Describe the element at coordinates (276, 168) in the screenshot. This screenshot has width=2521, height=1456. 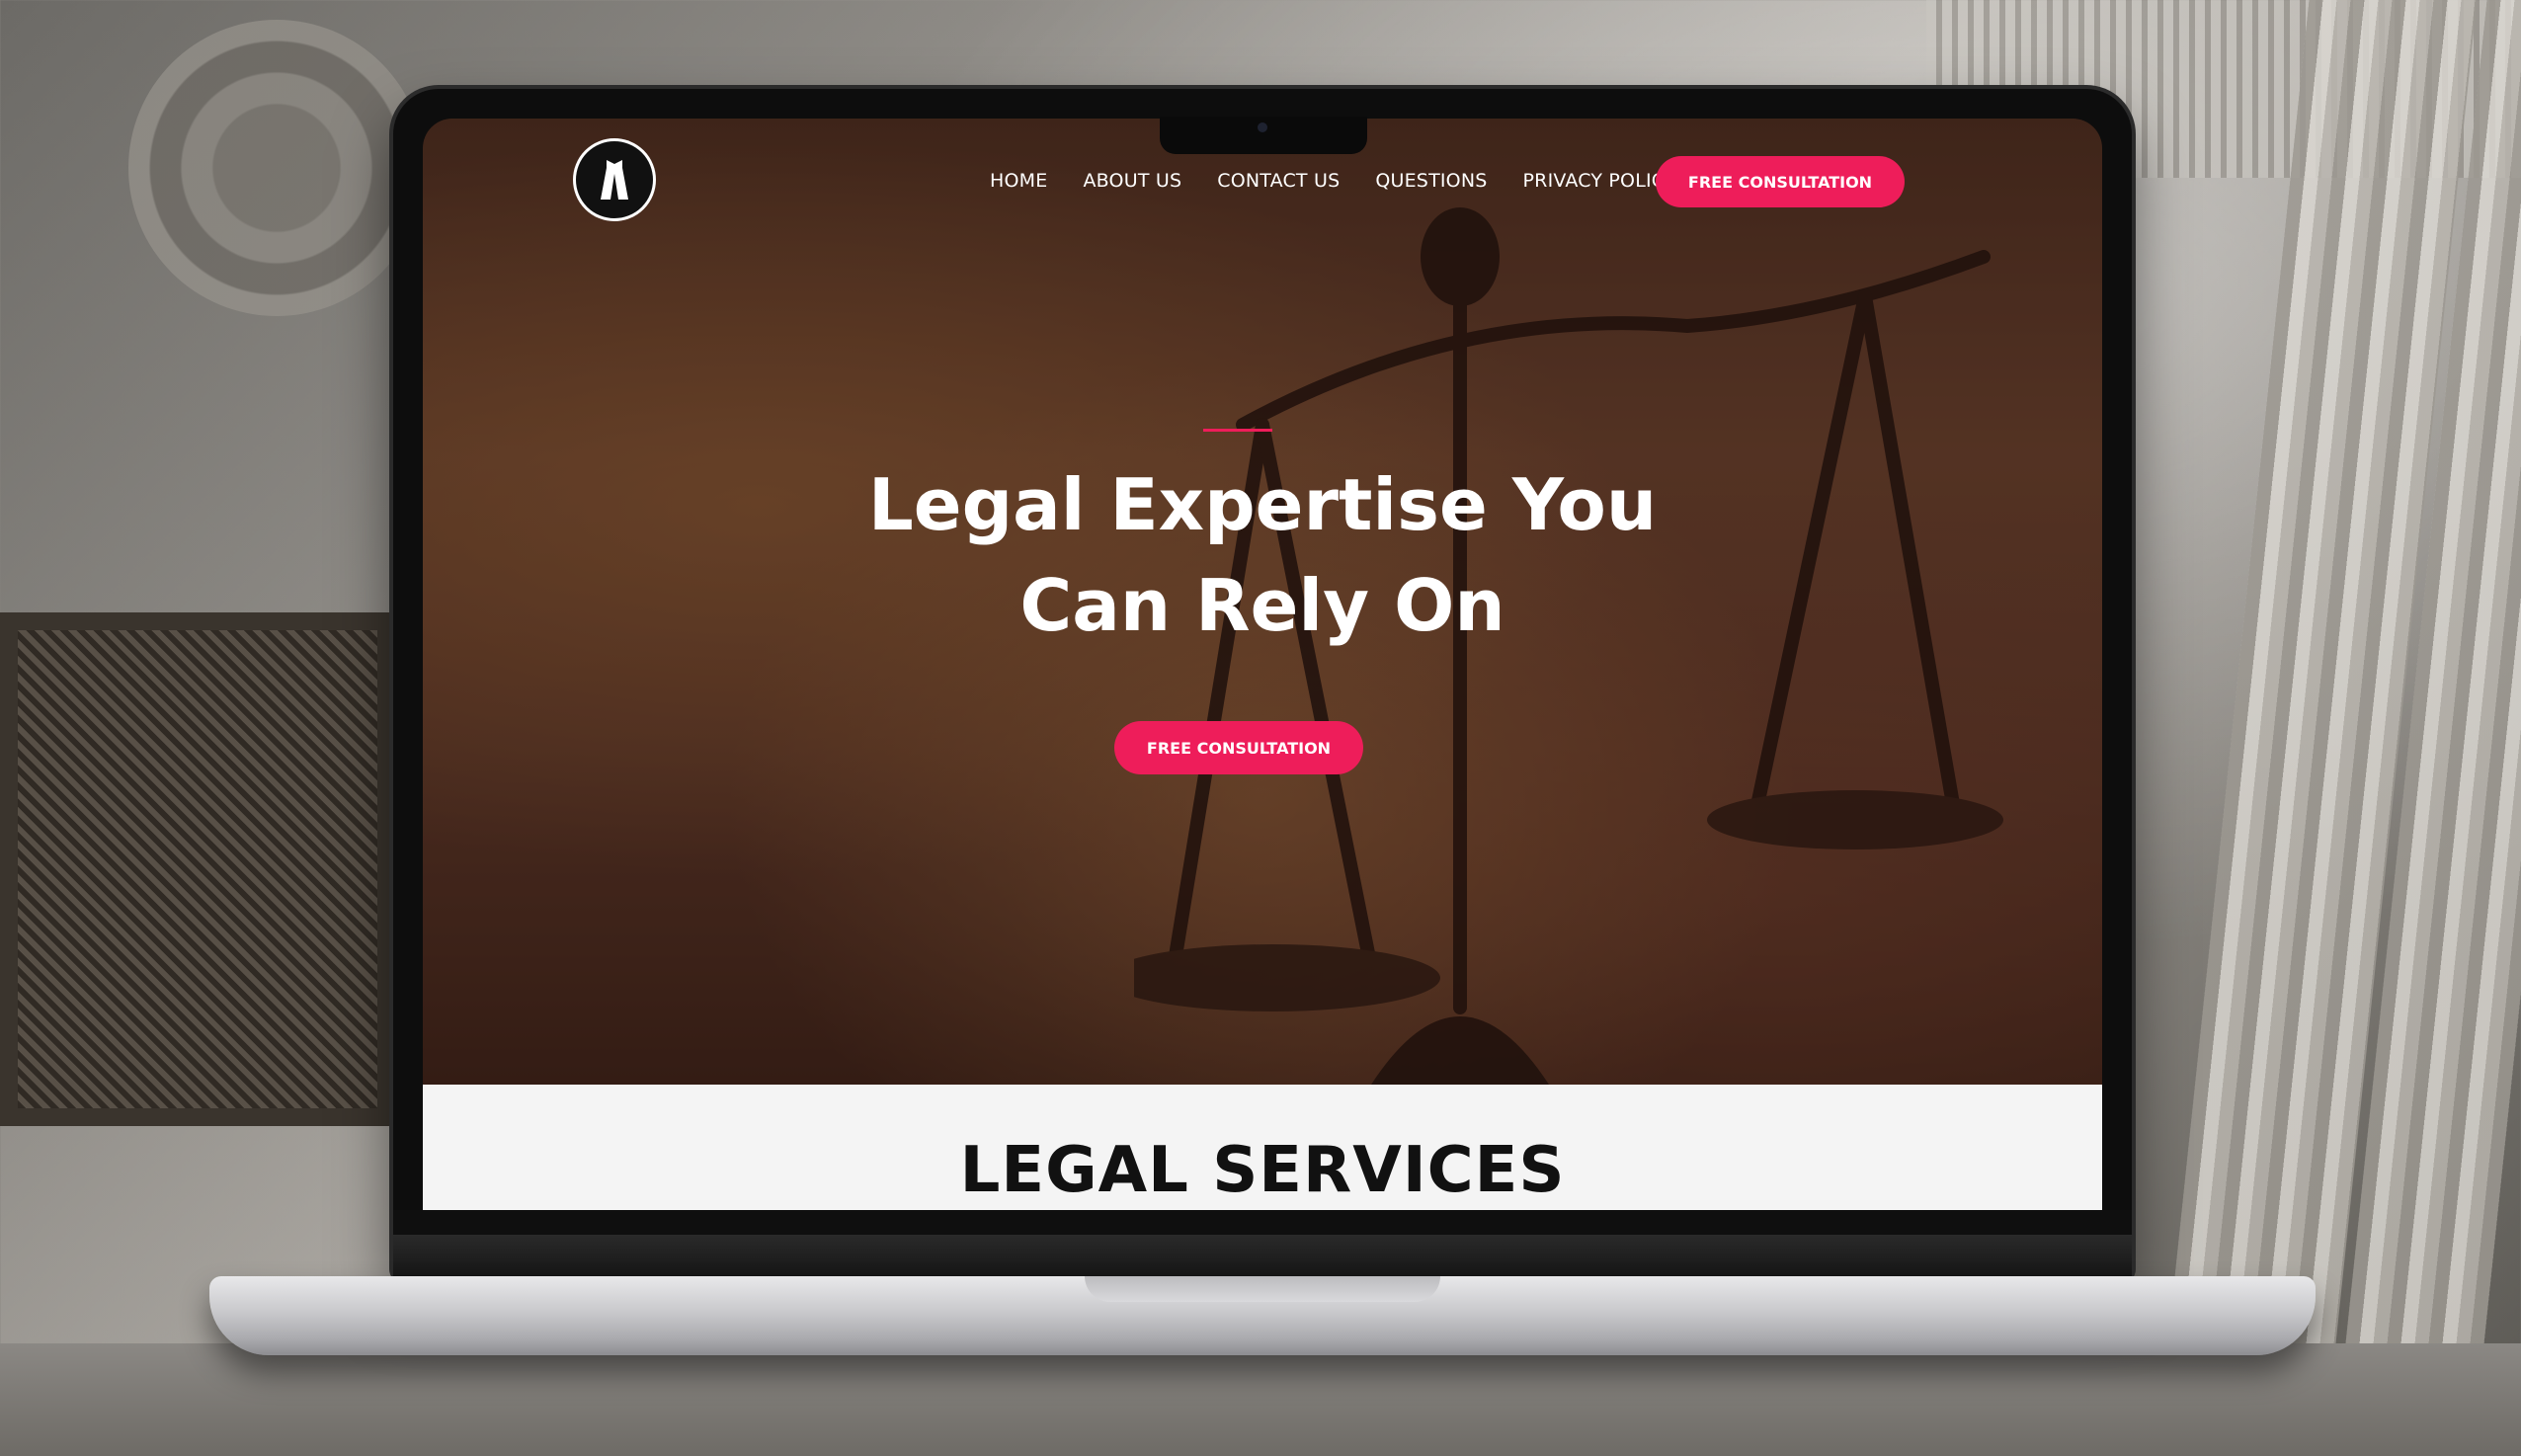
I see `background-rosette` at that location.